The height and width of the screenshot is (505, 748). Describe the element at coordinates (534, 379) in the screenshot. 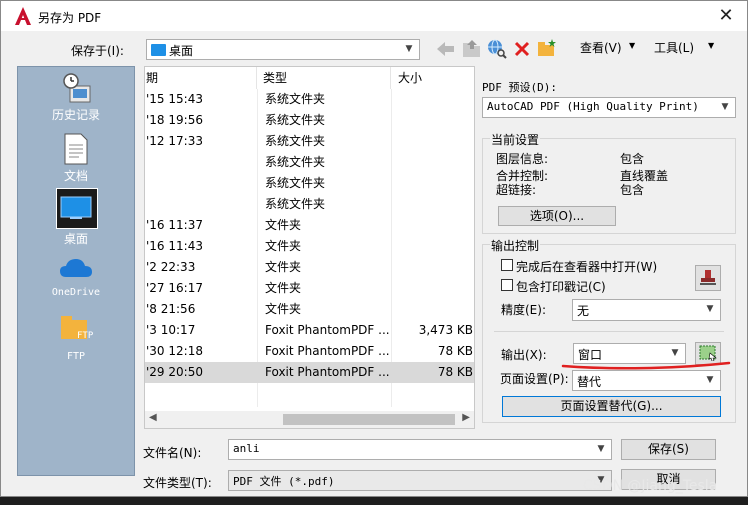

I see `page-setup-label: 页面设置(P):` at that location.